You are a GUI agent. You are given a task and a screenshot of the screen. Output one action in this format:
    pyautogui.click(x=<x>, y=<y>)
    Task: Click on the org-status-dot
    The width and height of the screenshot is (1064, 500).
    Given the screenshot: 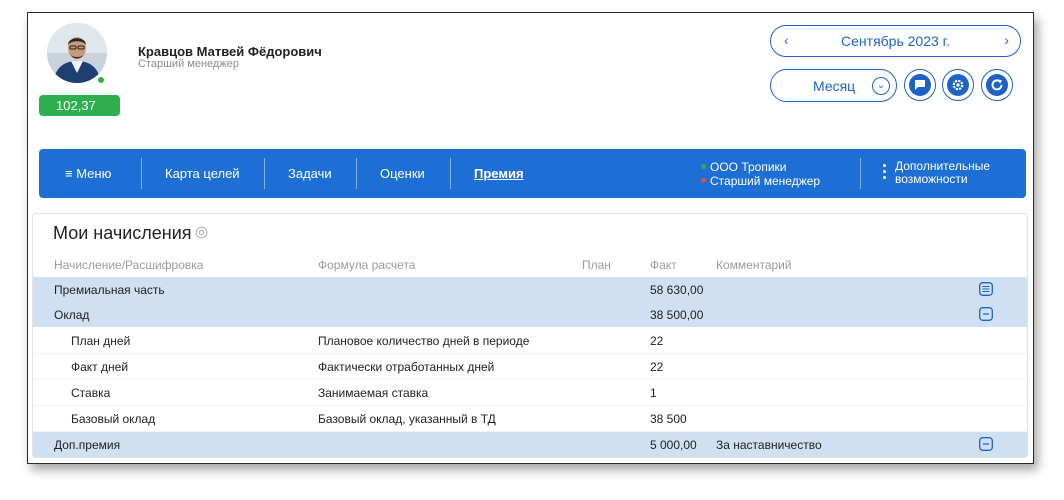 What is the action you would take?
    pyautogui.click(x=703, y=166)
    